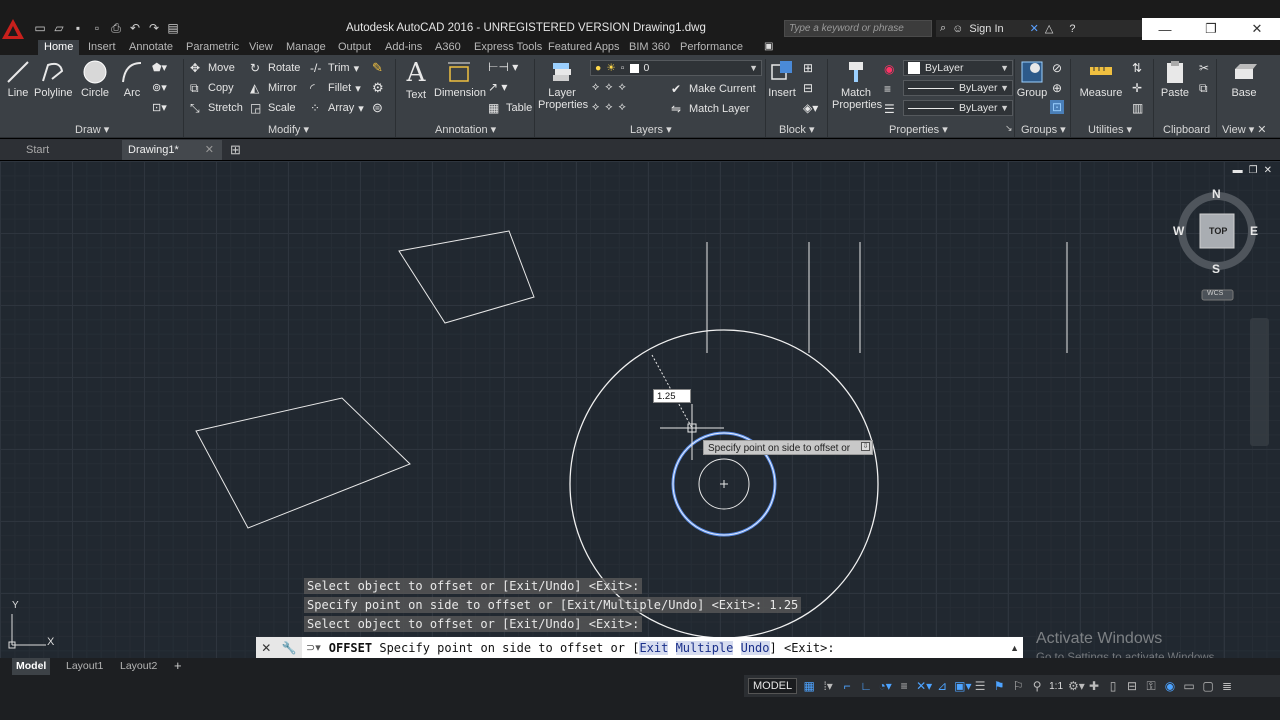 The height and width of the screenshot is (720, 1280). What do you see at coordinates (78, 28) in the screenshot?
I see `save-icon: ▪` at bounding box center [78, 28].